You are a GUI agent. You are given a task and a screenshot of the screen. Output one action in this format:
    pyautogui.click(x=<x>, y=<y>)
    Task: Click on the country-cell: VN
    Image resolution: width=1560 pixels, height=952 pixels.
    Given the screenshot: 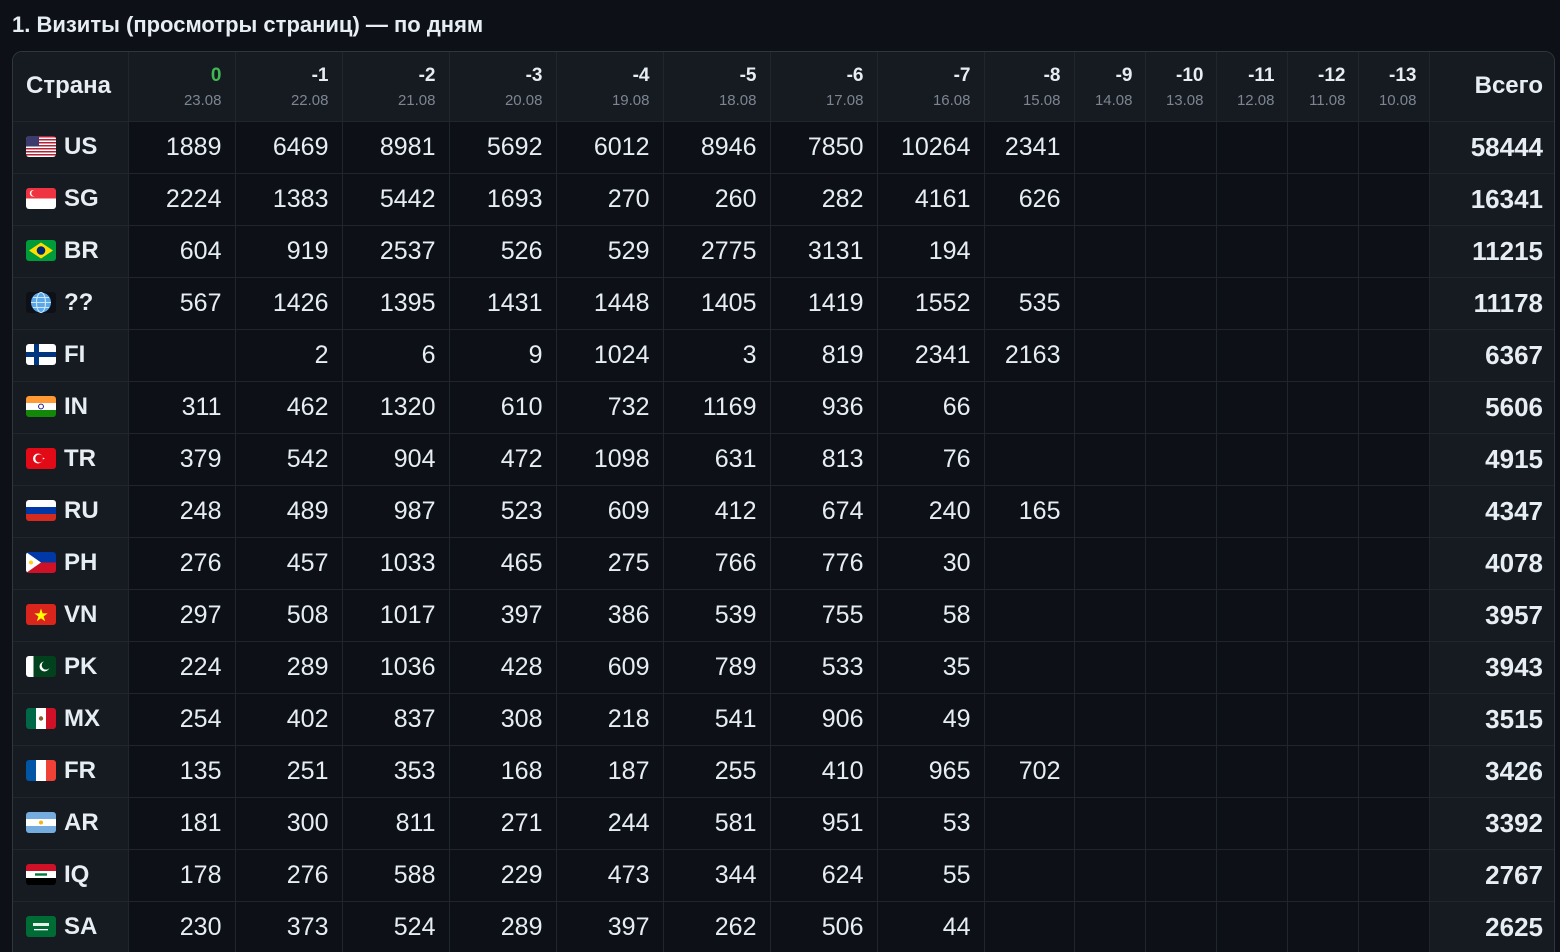 What is the action you would take?
    pyautogui.click(x=71, y=615)
    